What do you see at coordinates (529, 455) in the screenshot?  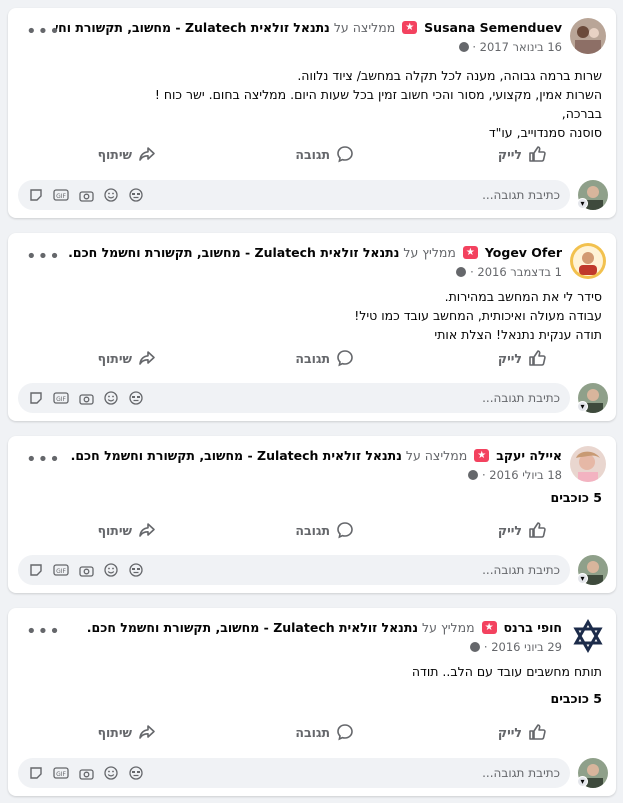 I see `reviewer-name: איילה יעקב` at bounding box center [529, 455].